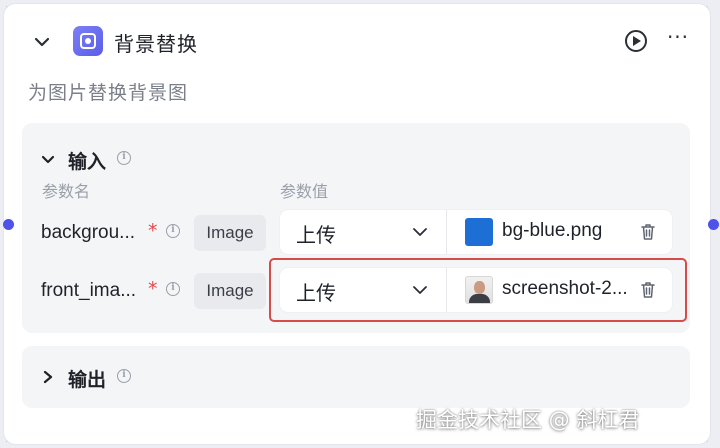 The width and height of the screenshot is (720, 448). Describe the element at coordinates (8, 224) in the screenshot. I see `input-port` at that location.